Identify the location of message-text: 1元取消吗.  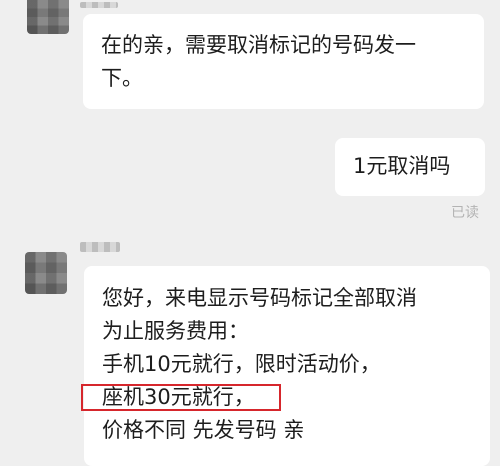
(402, 166).